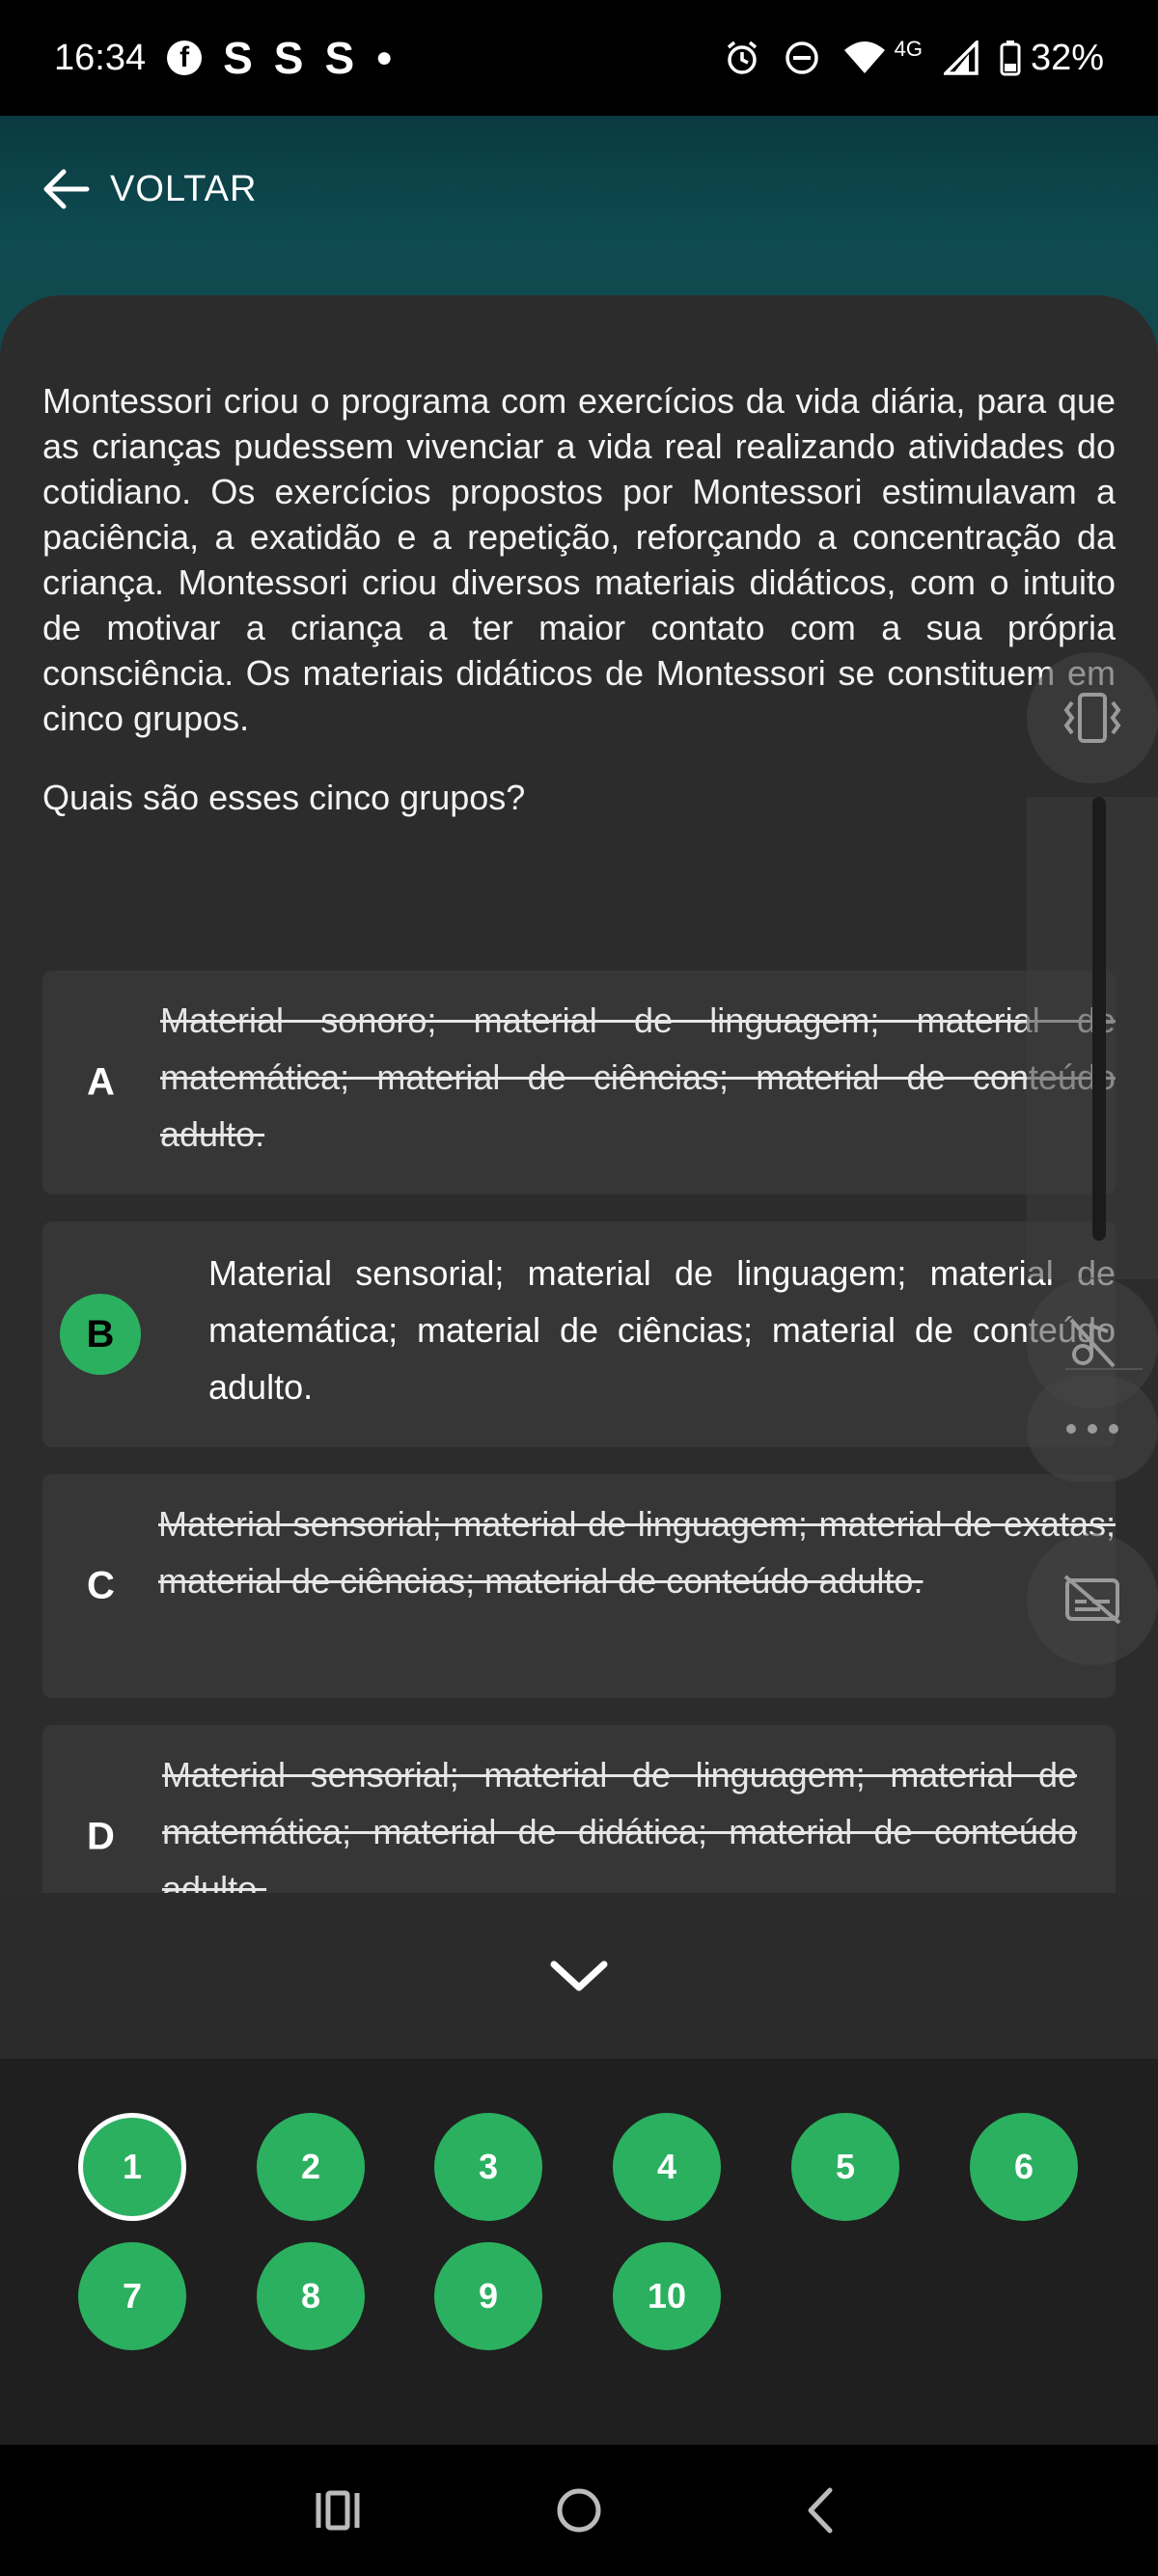 Image resolution: width=1158 pixels, height=2576 pixels. I want to click on signal-icon, so click(961, 58).